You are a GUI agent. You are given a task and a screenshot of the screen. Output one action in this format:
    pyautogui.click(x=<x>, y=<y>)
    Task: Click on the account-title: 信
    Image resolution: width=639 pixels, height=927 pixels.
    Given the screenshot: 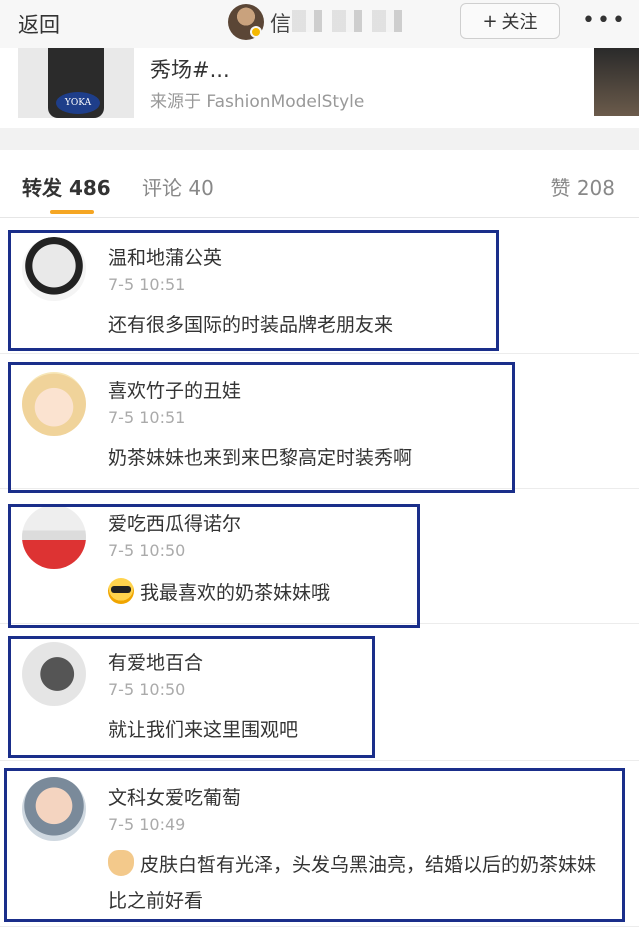 What is the action you would take?
    pyautogui.click(x=280, y=24)
    